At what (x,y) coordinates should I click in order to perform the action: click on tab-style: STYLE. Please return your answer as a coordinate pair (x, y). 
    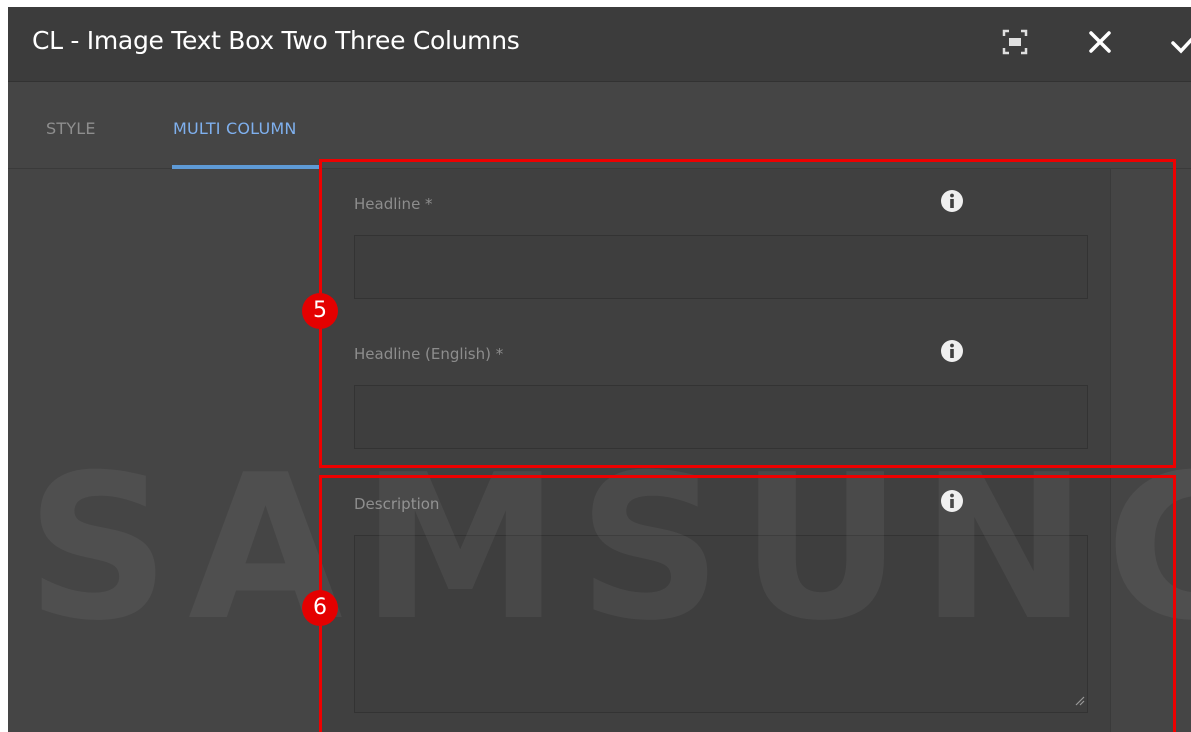
    Looking at the image, I should click on (71, 128).